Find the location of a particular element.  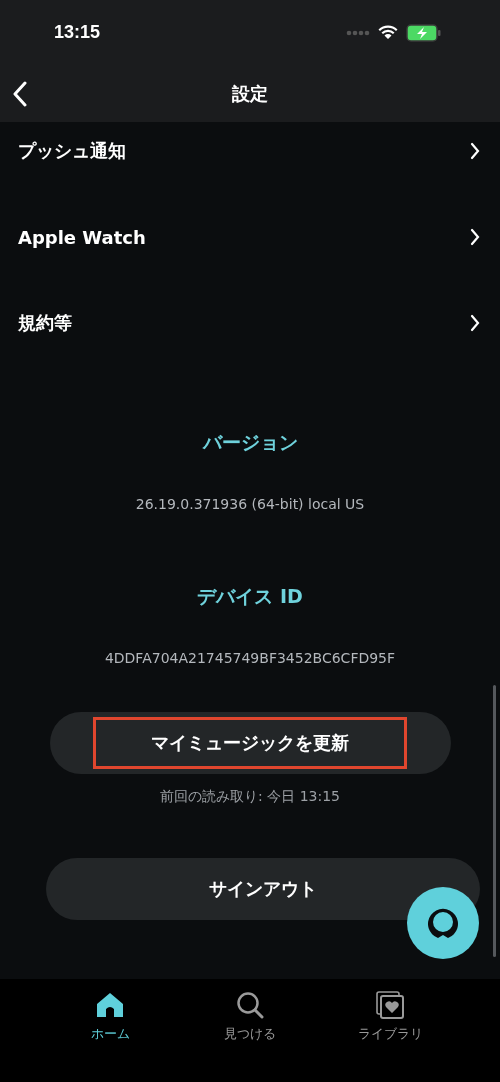

setting-label: 規約等 is located at coordinates (45, 323).